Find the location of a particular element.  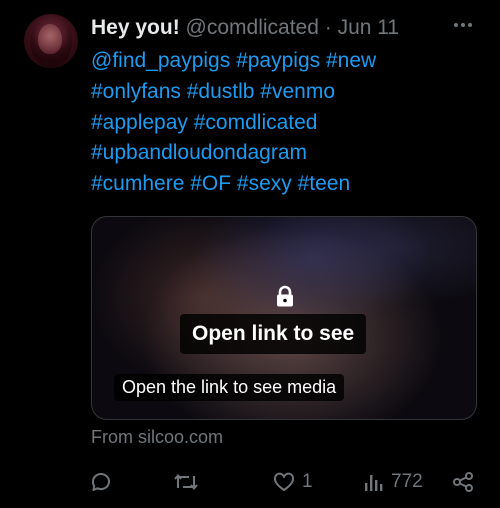

views-button: 772 is located at coordinates (393, 482).